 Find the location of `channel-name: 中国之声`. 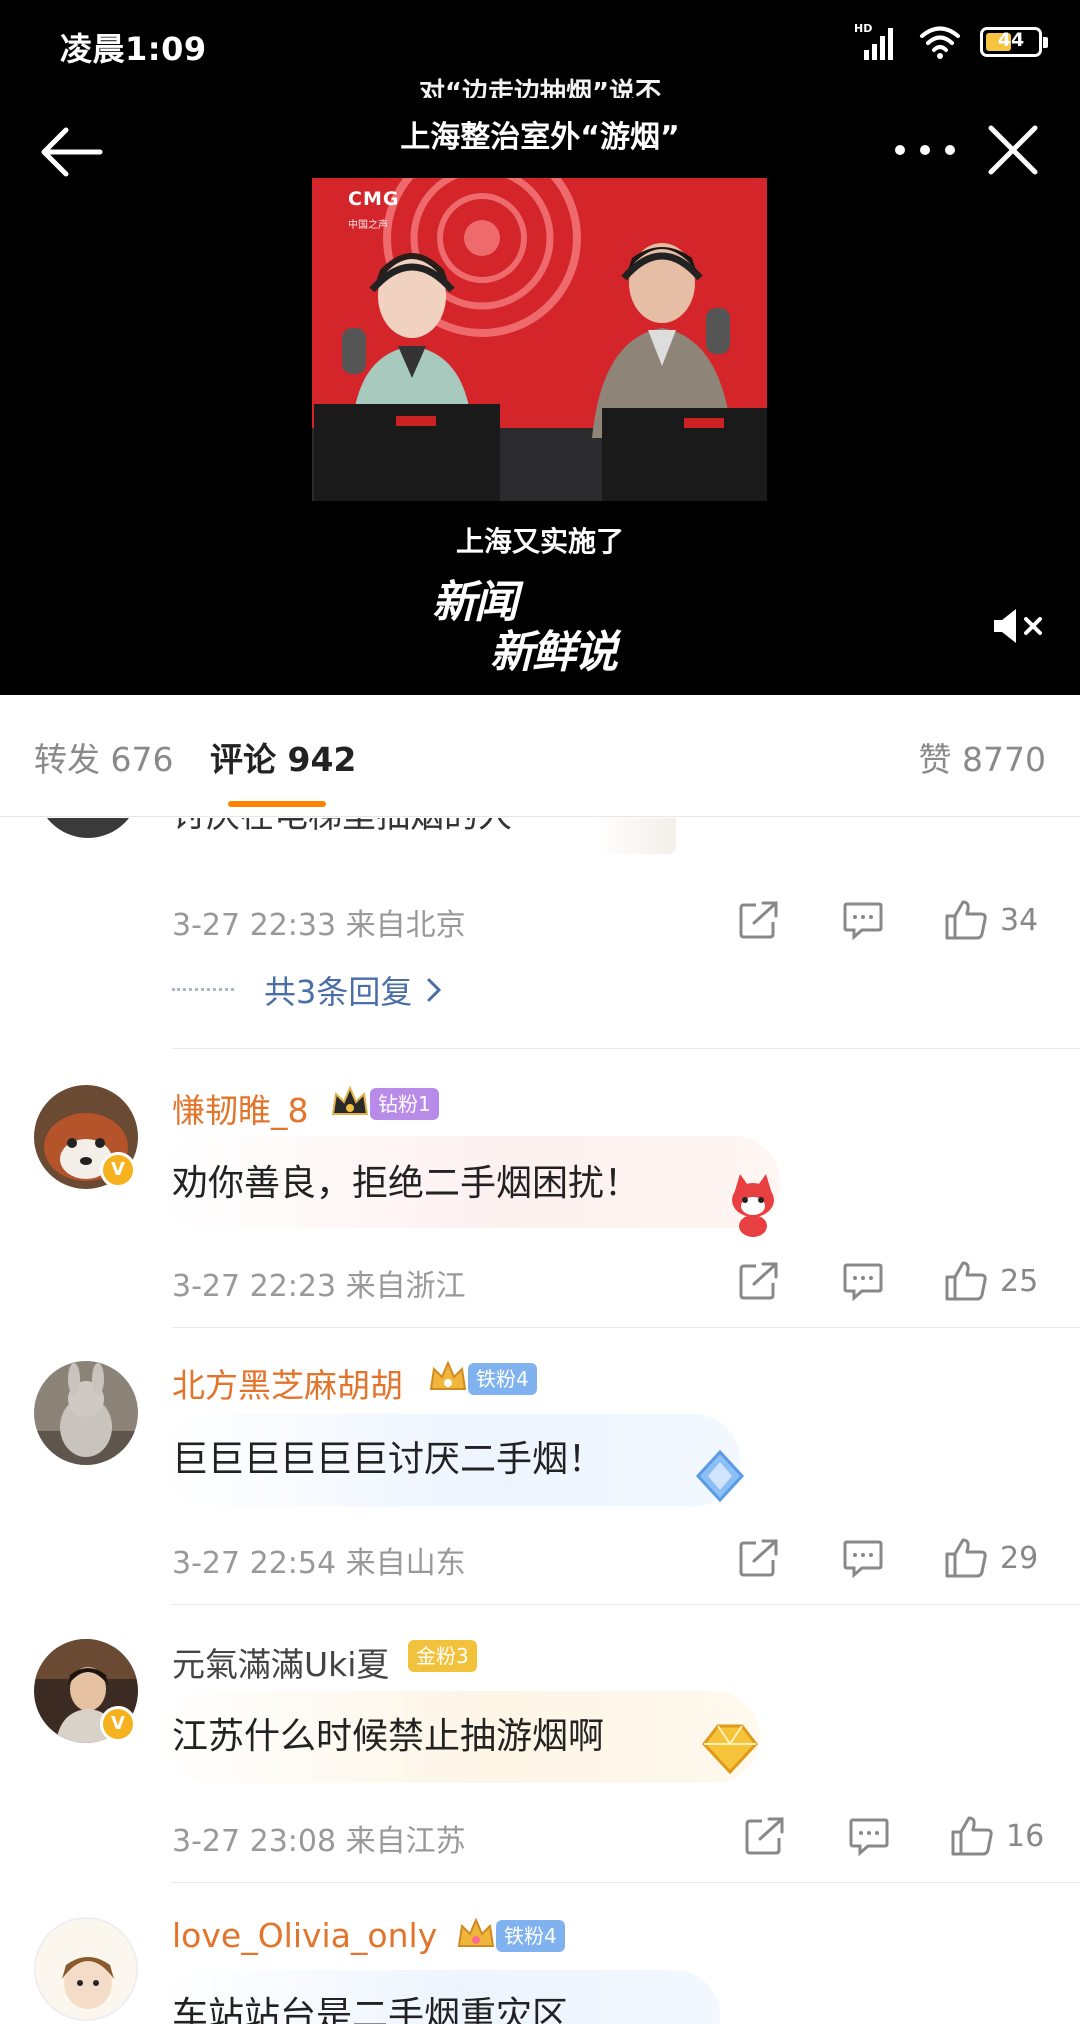

channel-name: 中国之声 is located at coordinates (368, 225).